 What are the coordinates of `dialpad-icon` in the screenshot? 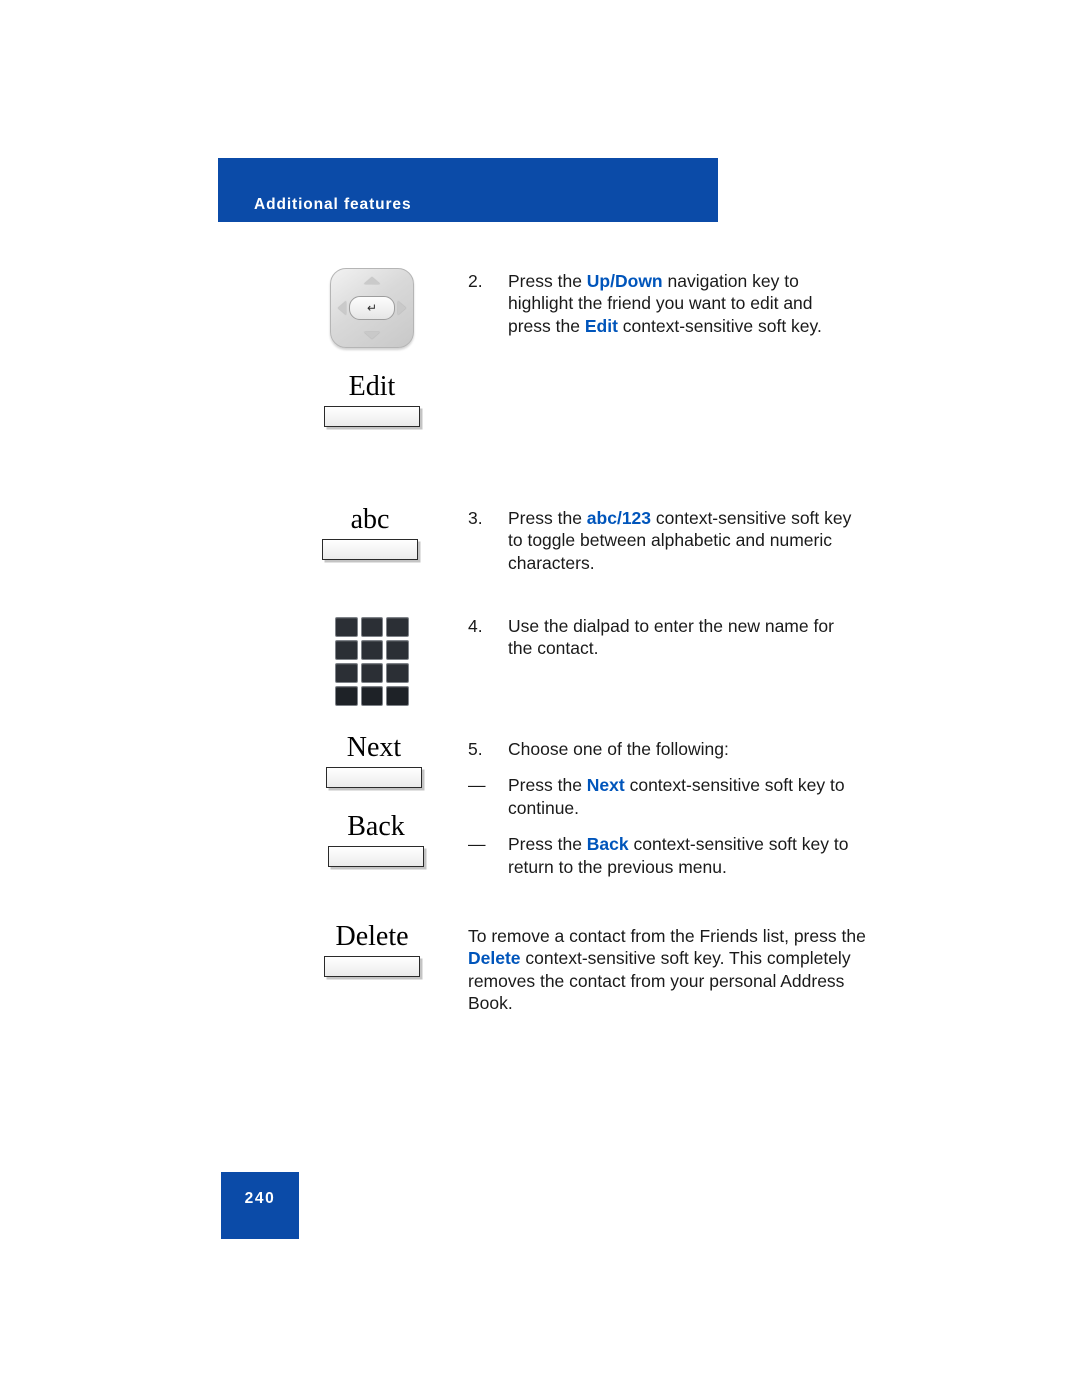 It's located at (372, 661).